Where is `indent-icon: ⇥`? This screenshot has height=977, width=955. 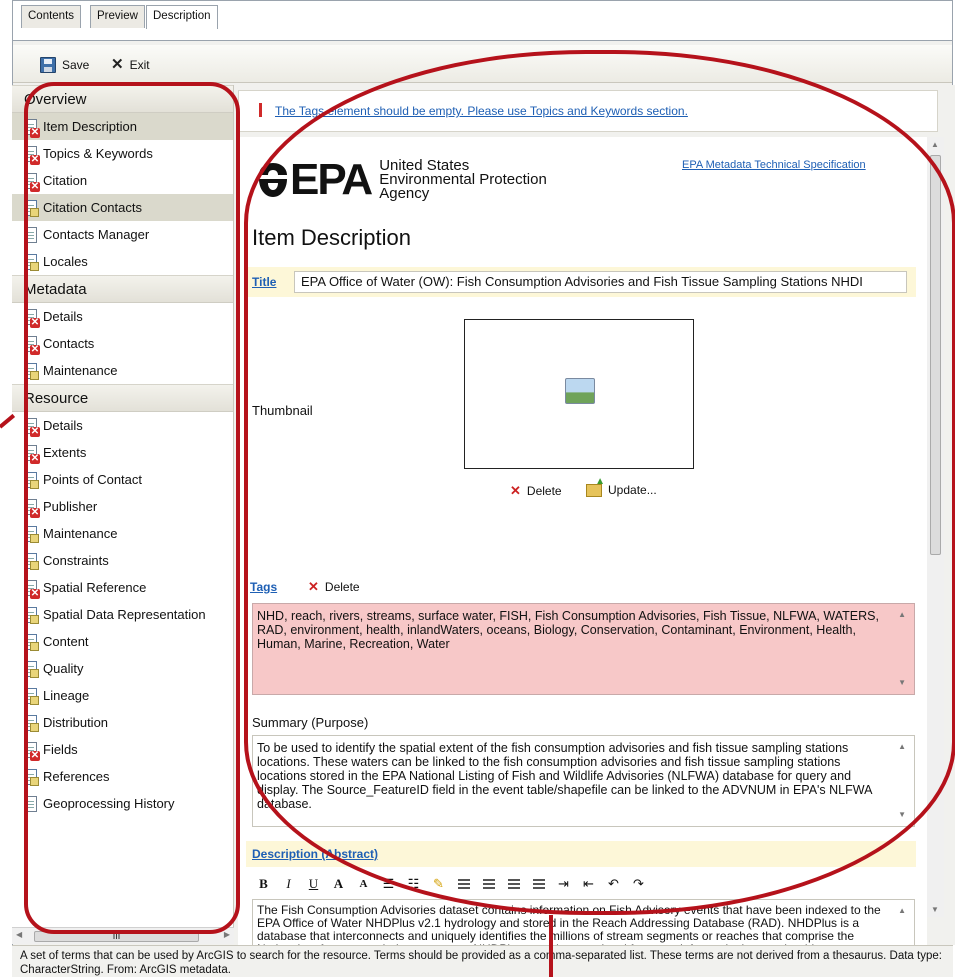 indent-icon: ⇥ is located at coordinates (563, 884).